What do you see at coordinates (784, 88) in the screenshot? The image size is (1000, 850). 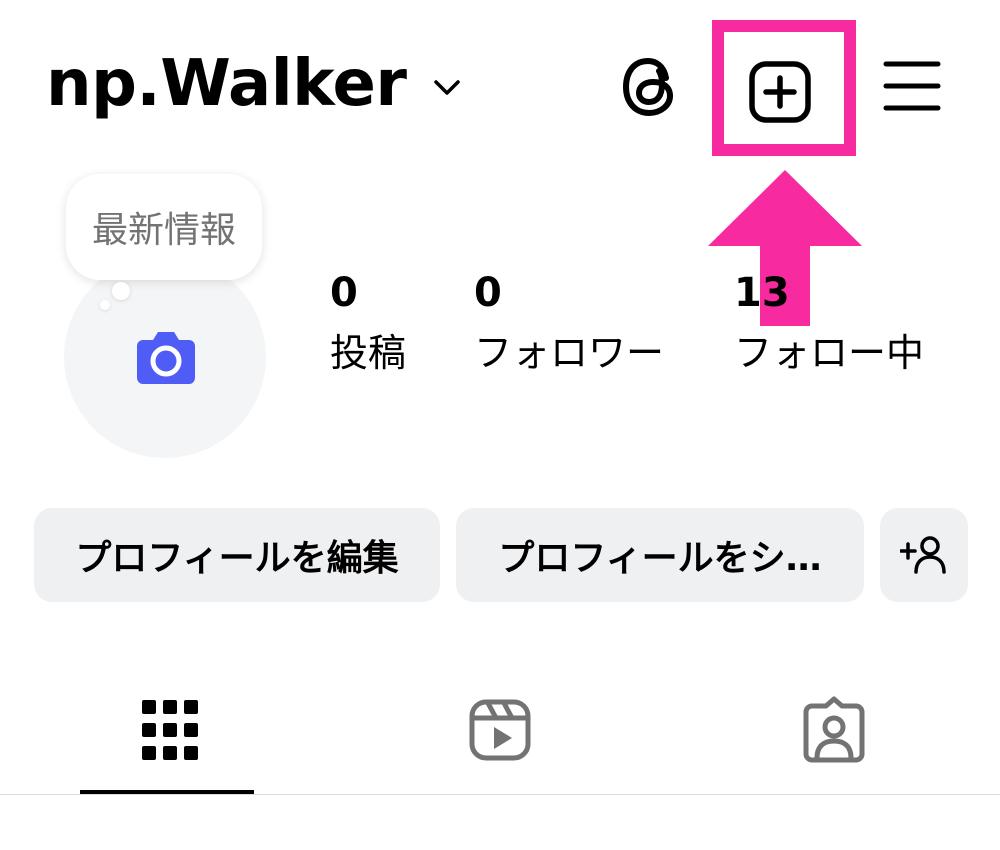 I see `highlight-box` at bounding box center [784, 88].